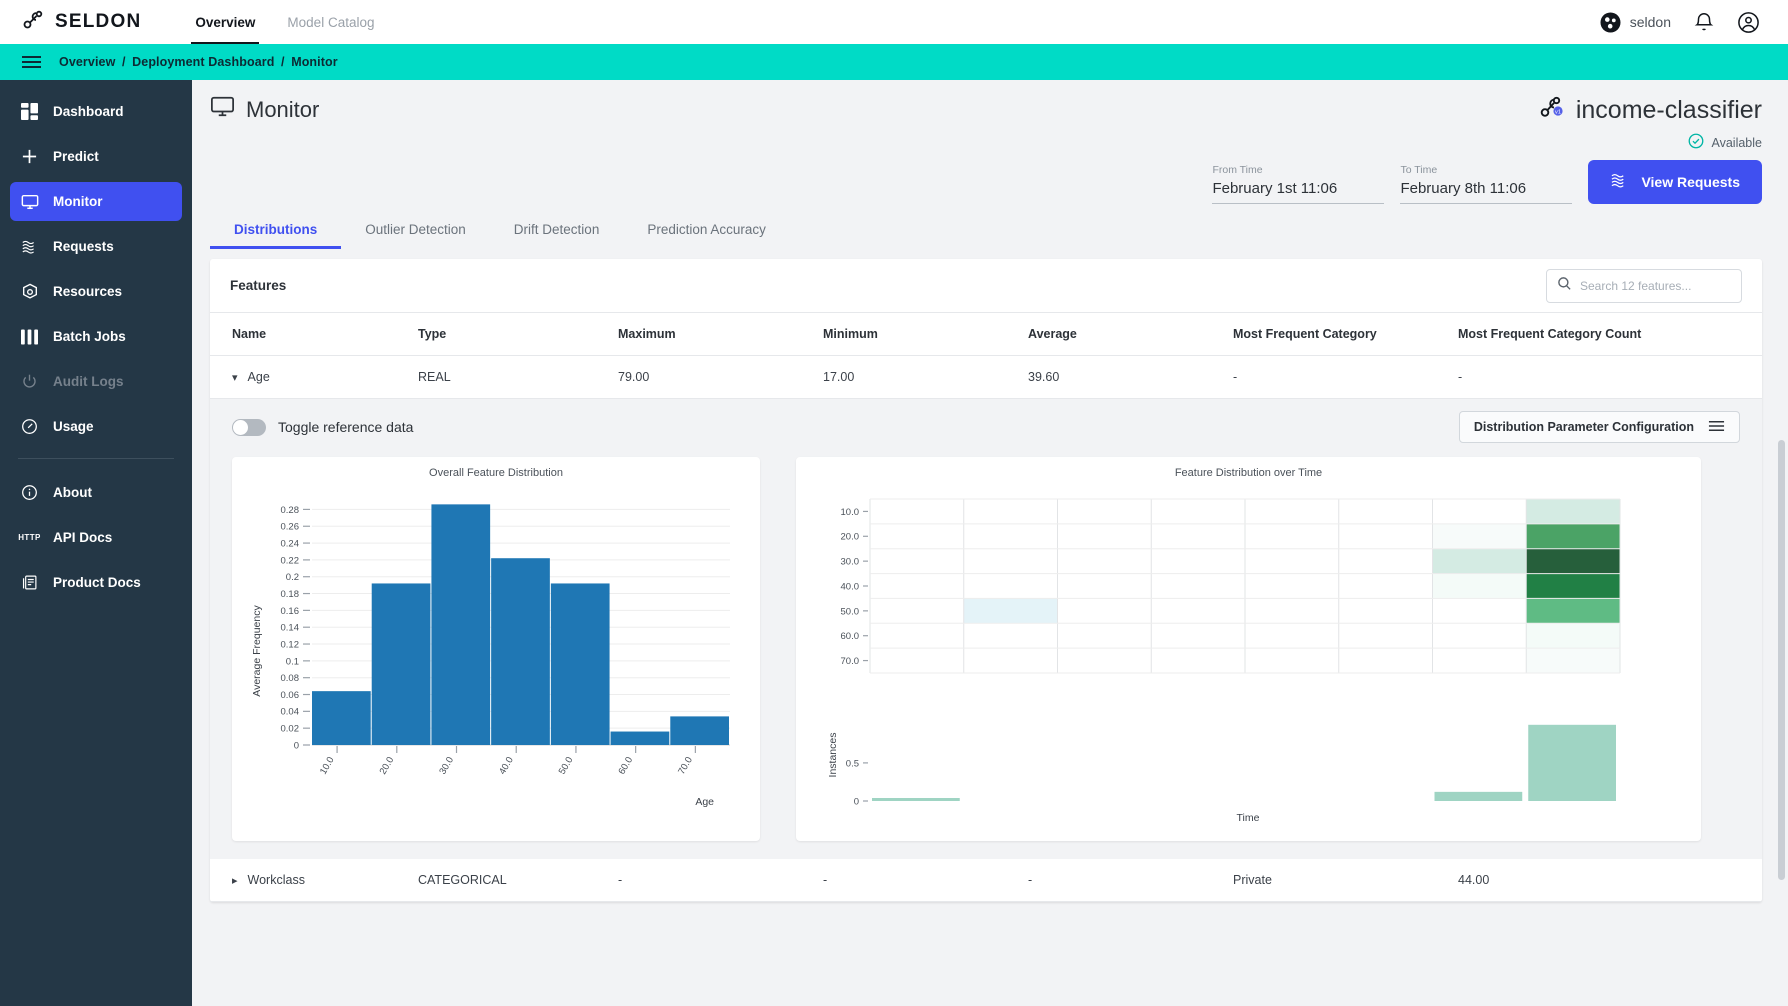  I want to click on sidebar-item-dashboard: Dashboard, so click(96, 111).